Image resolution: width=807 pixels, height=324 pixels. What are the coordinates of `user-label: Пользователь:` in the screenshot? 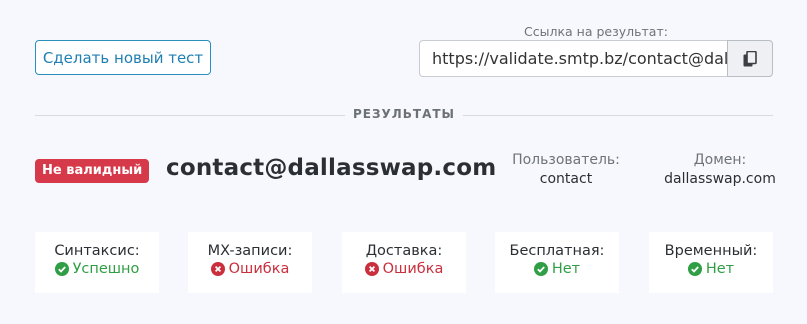 It's located at (566, 160).